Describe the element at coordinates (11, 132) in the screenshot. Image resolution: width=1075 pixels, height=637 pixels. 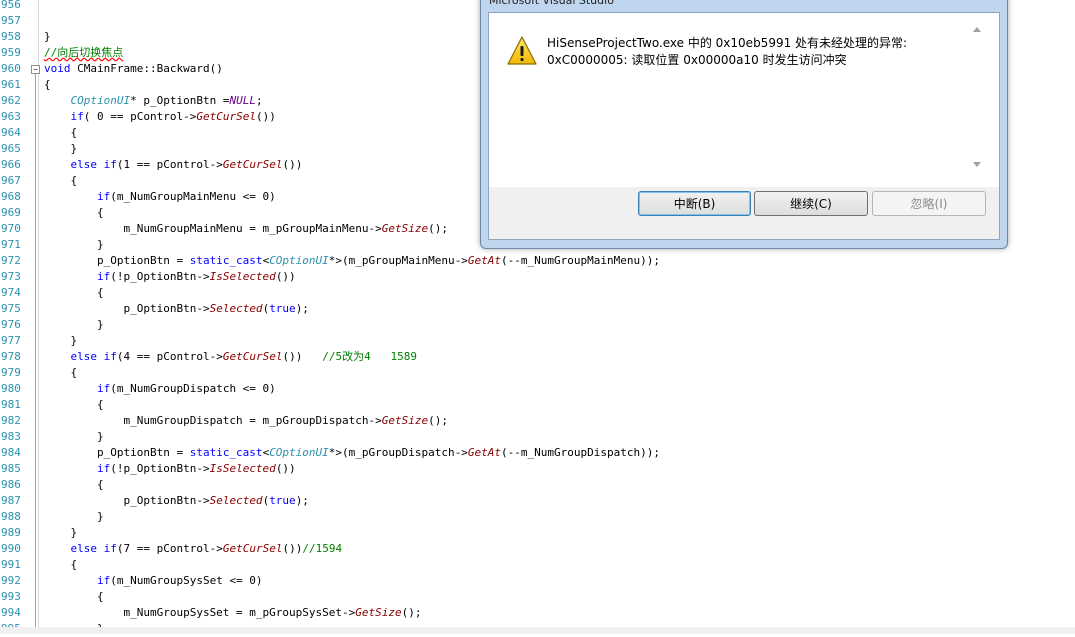
I see `line-number: 964` at that location.